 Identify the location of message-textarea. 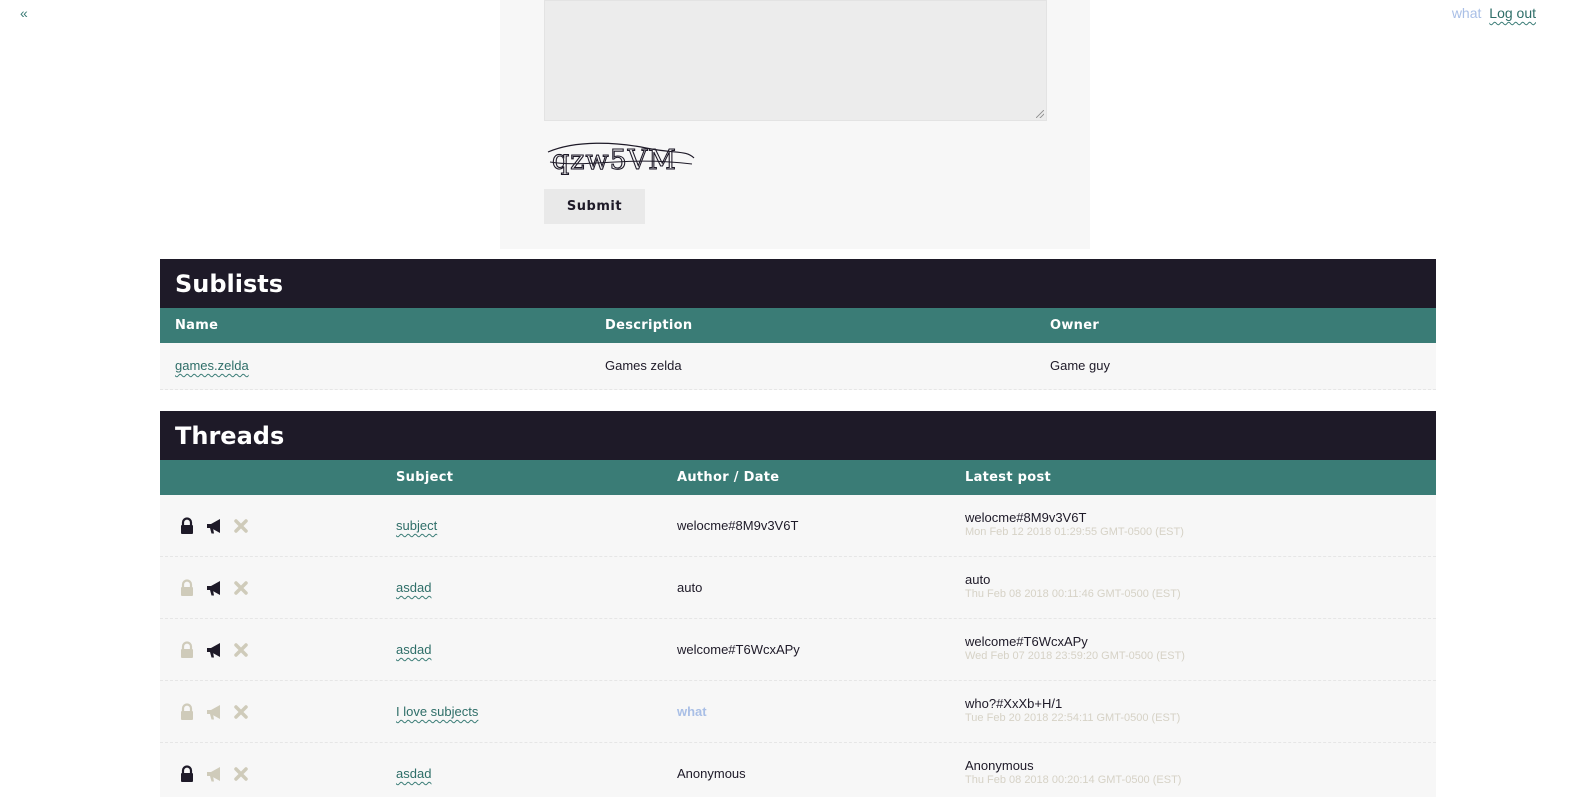
(795, 60).